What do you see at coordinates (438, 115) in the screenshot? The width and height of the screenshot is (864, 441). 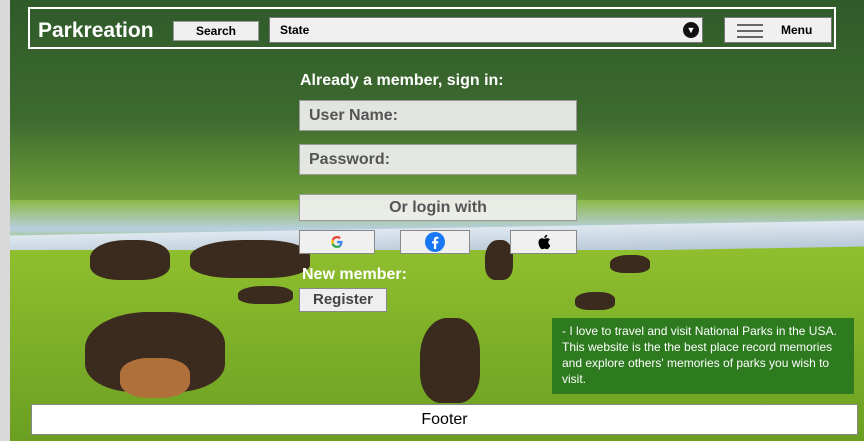 I see `username-field: User Name:` at bounding box center [438, 115].